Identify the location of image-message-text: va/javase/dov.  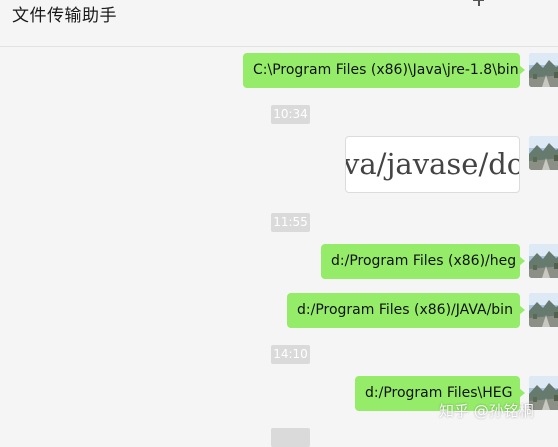
(432, 164).